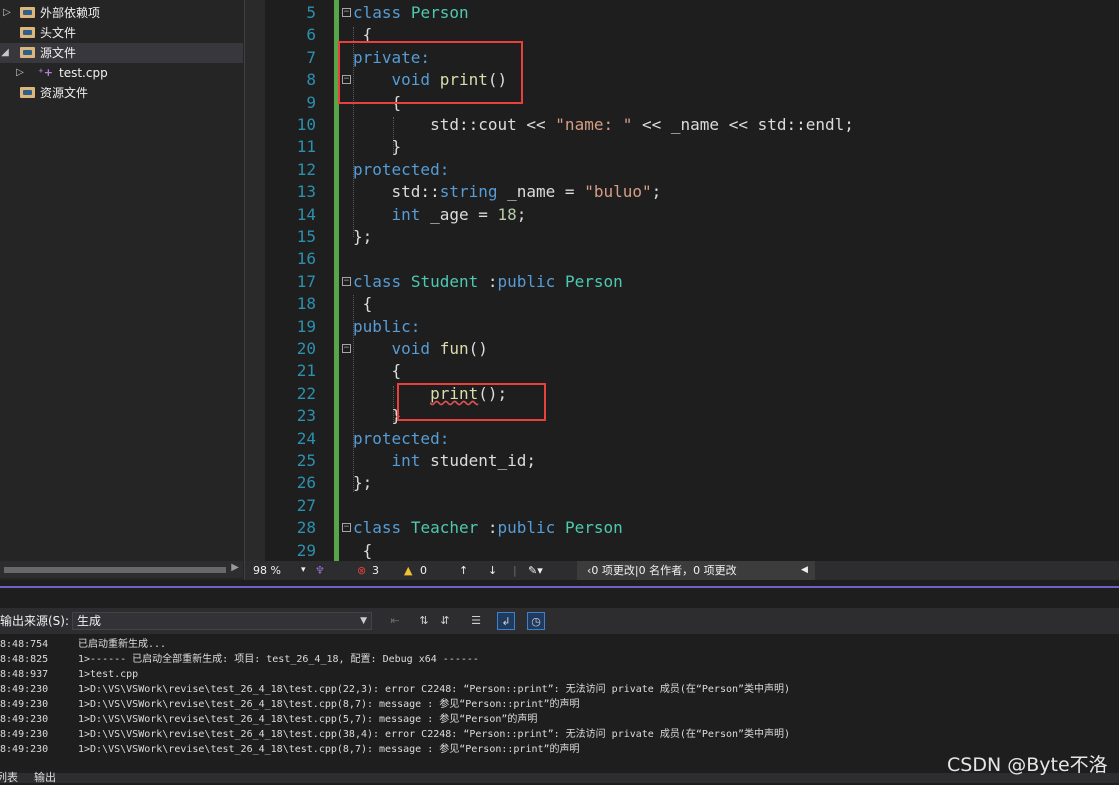  What do you see at coordinates (306, 460) in the screenshot?
I see `line-number: 25` at bounding box center [306, 460].